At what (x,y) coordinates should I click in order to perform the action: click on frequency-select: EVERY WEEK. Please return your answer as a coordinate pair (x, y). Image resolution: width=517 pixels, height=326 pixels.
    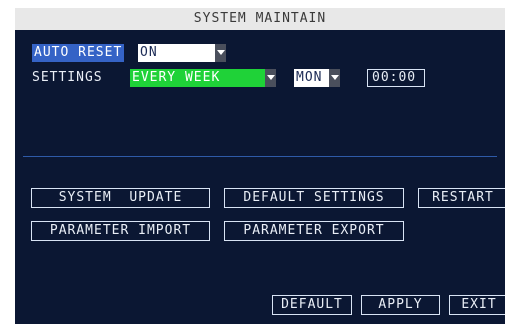
    Looking at the image, I should click on (203, 78).